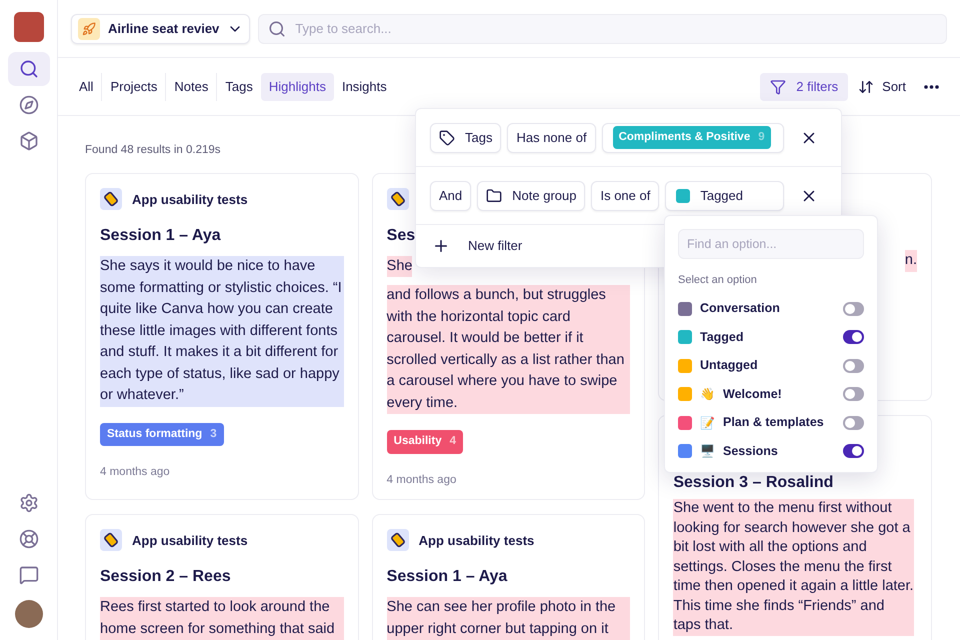  I want to click on highlight-card, so click(222, 336).